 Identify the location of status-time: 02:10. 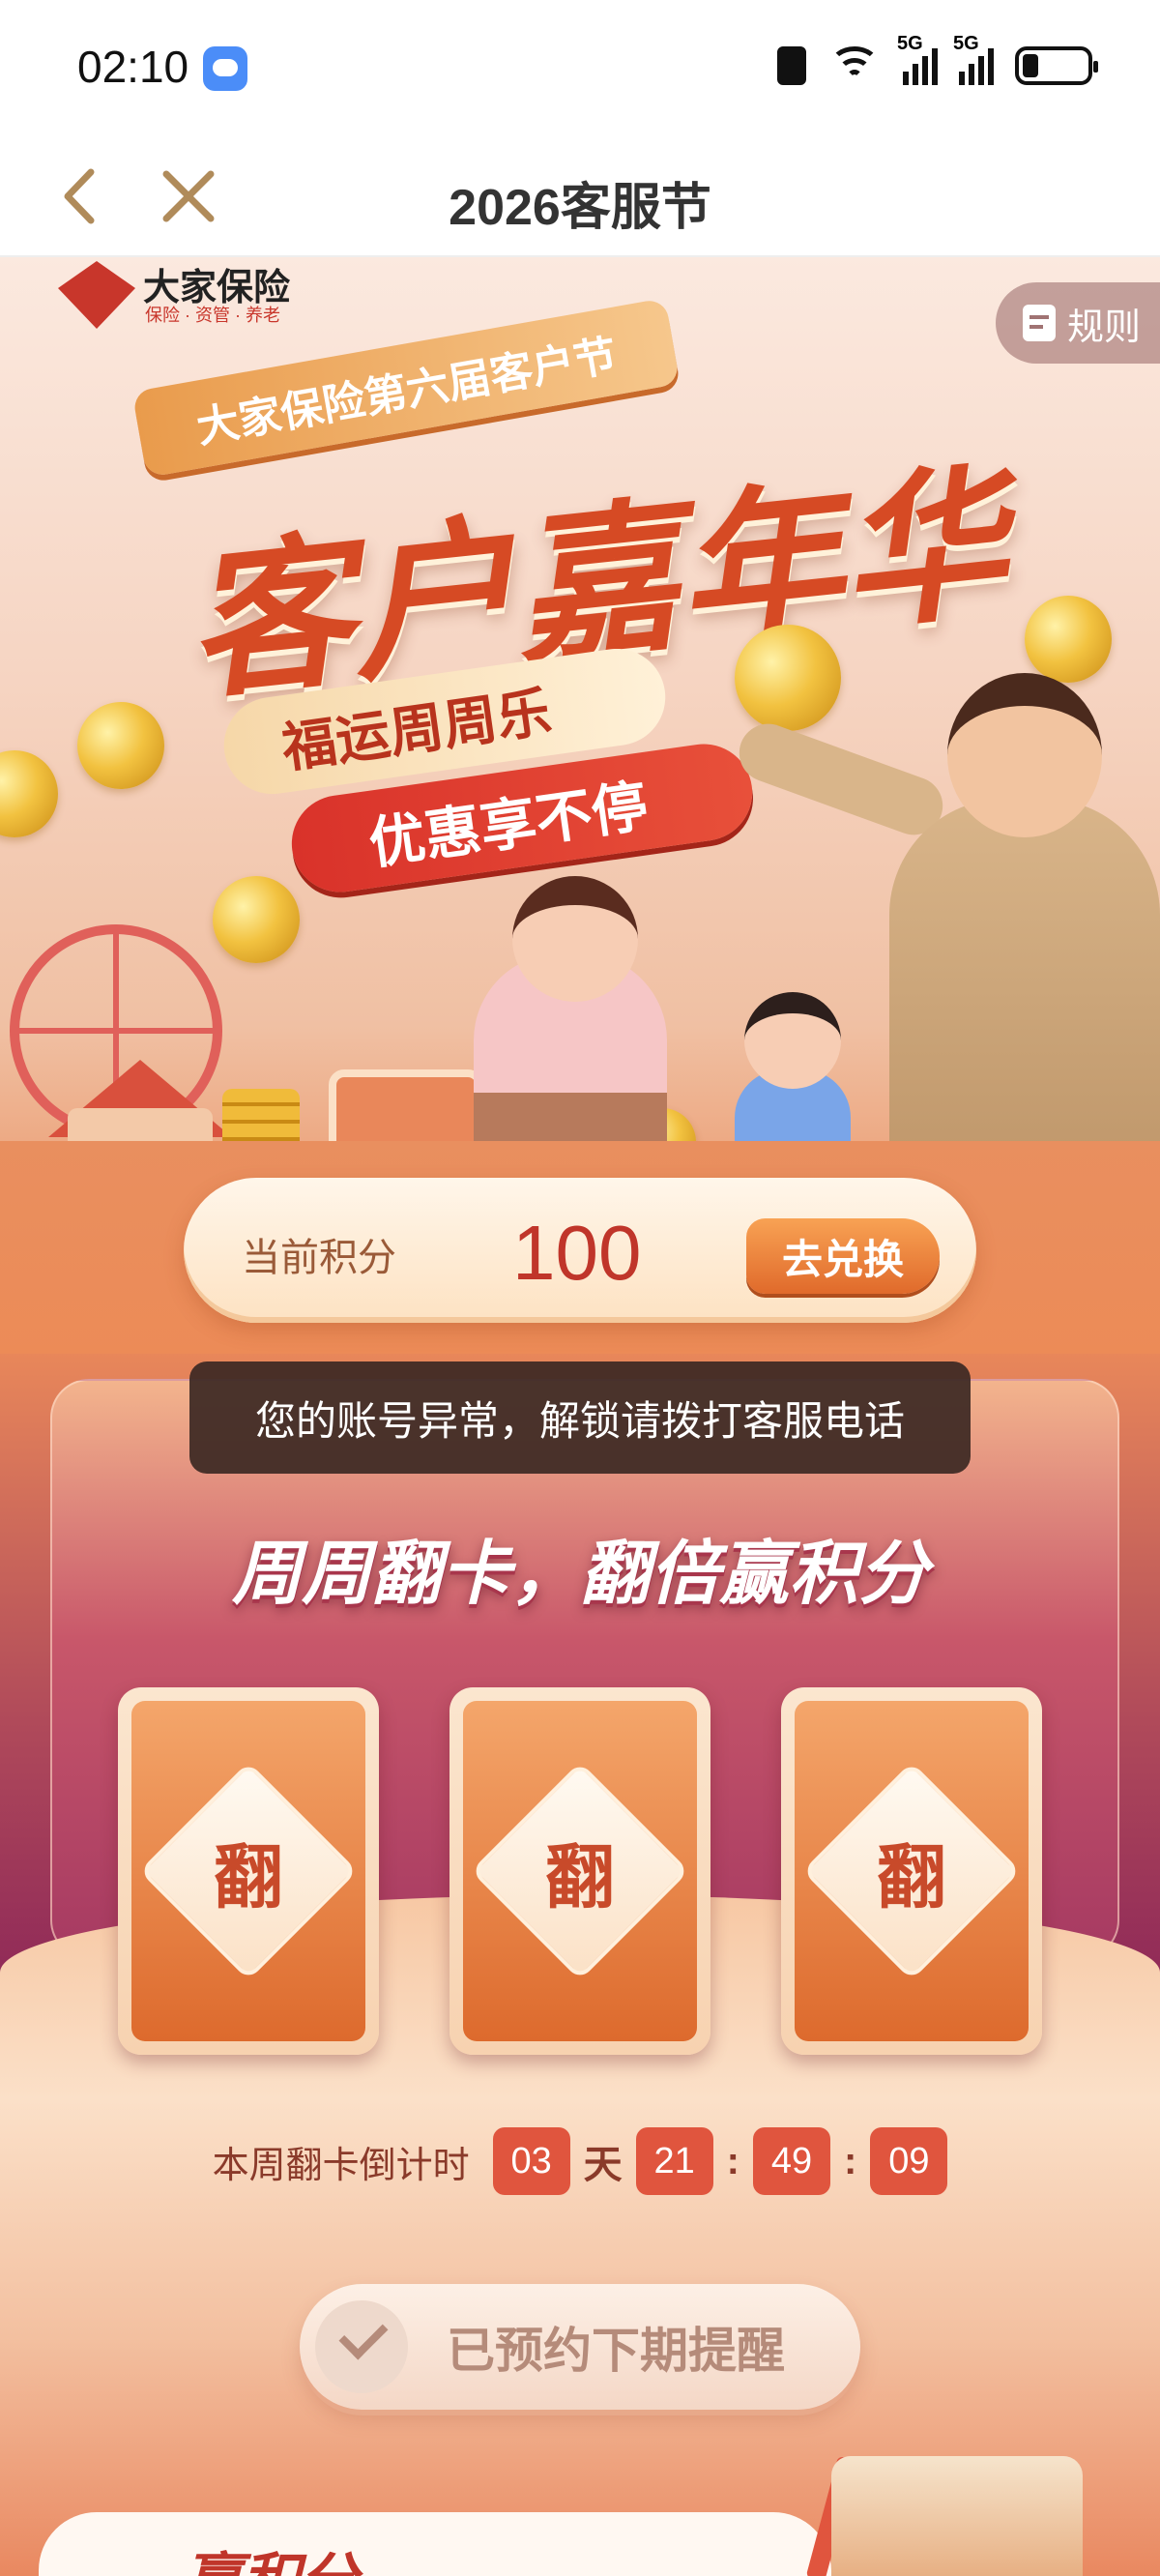
(133, 67).